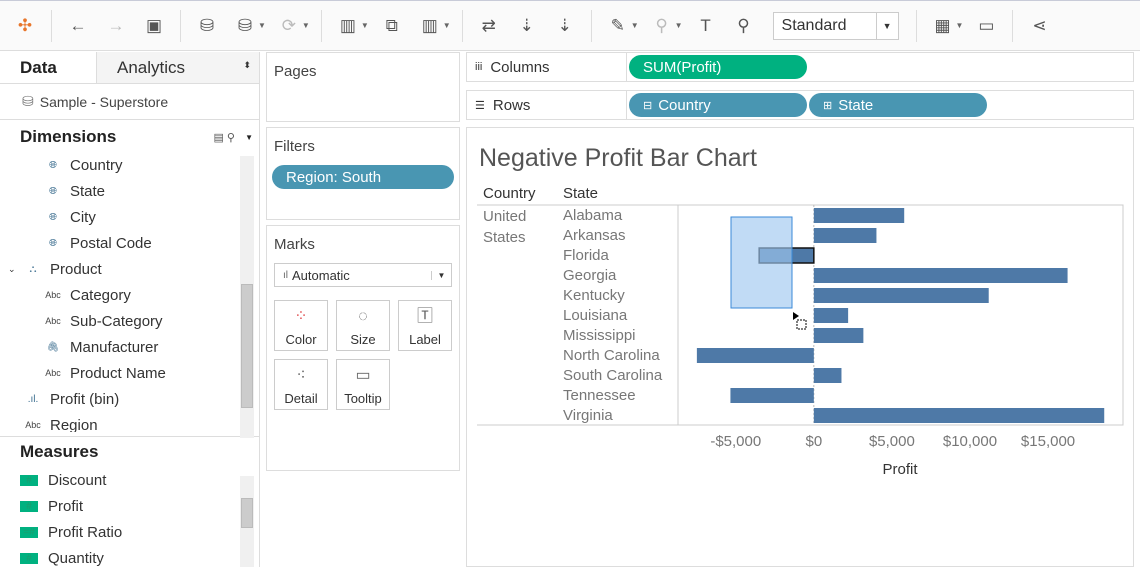 This screenshot has height=571, width=1140. I want to click on list-search-icons: ▤ ⚲, so click(224, 137).